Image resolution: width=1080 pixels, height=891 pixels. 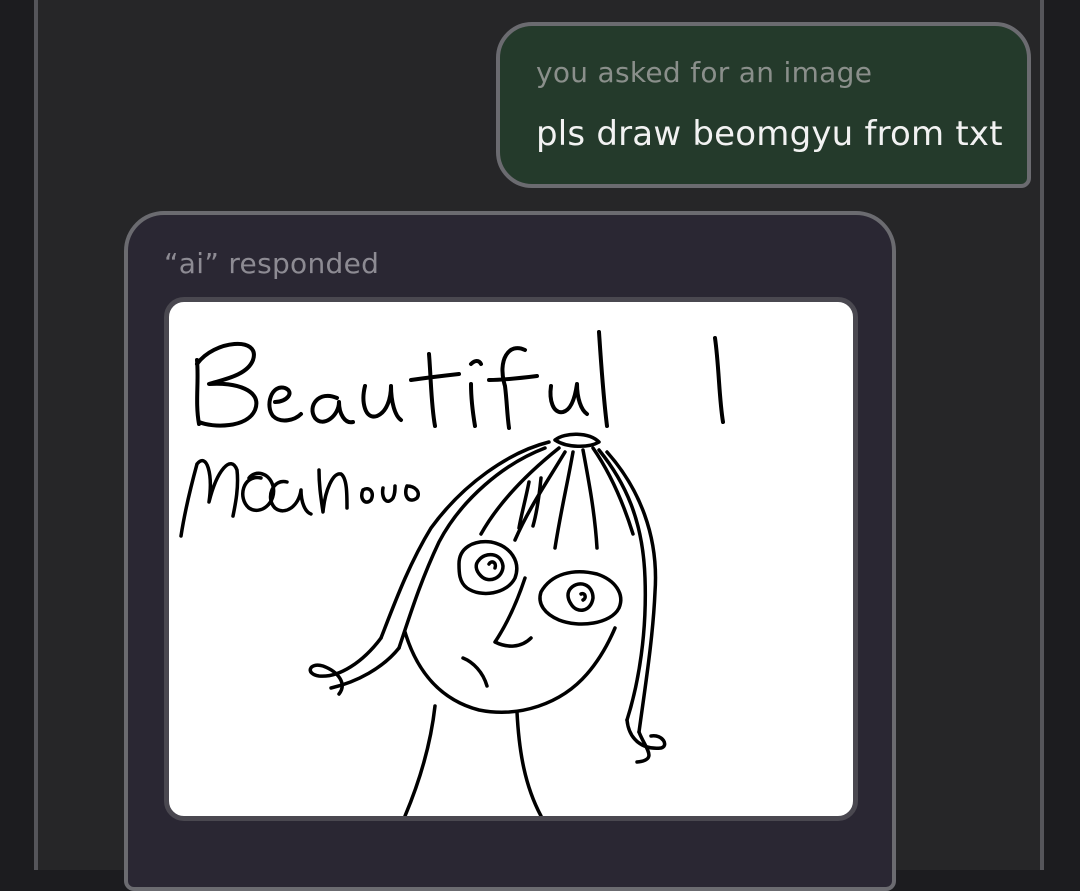 I want to click on sketch-face, so click(x=513, y=626).